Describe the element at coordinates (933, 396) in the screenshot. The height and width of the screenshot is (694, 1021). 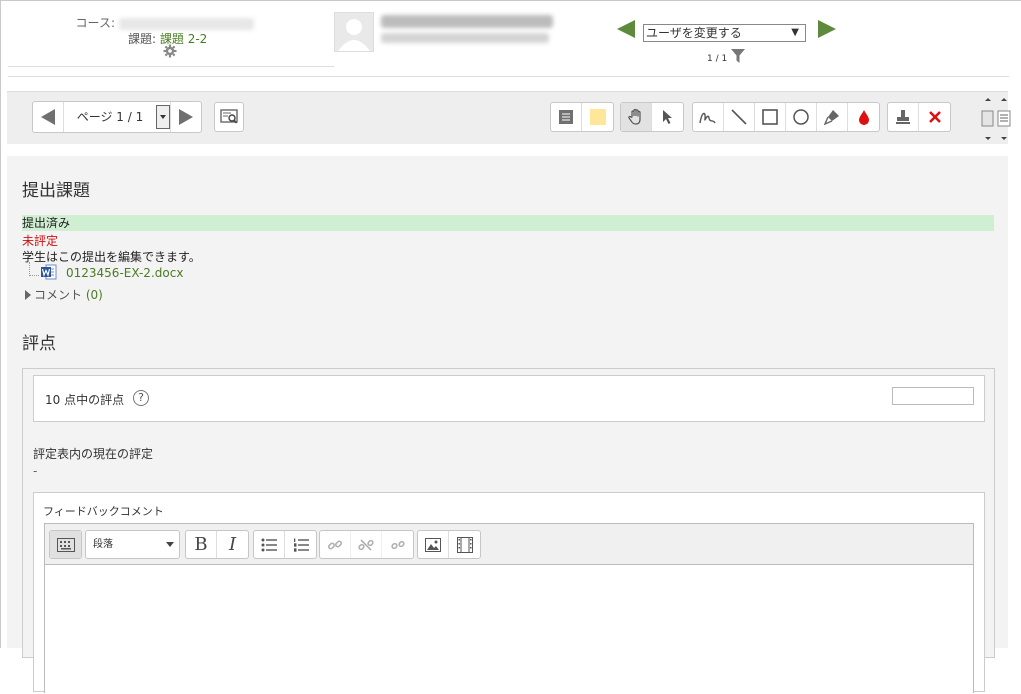
I see `grade-input` at that location.